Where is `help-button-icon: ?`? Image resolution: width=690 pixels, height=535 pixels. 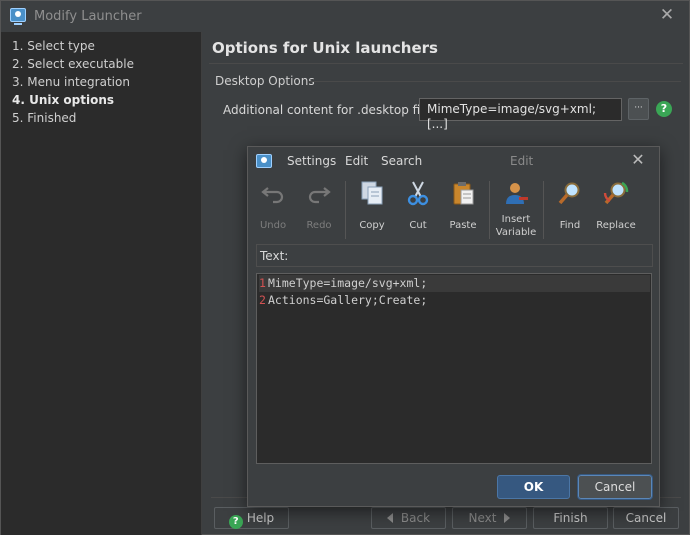
help-button-icon: ? is located at coordinates (235, 522).